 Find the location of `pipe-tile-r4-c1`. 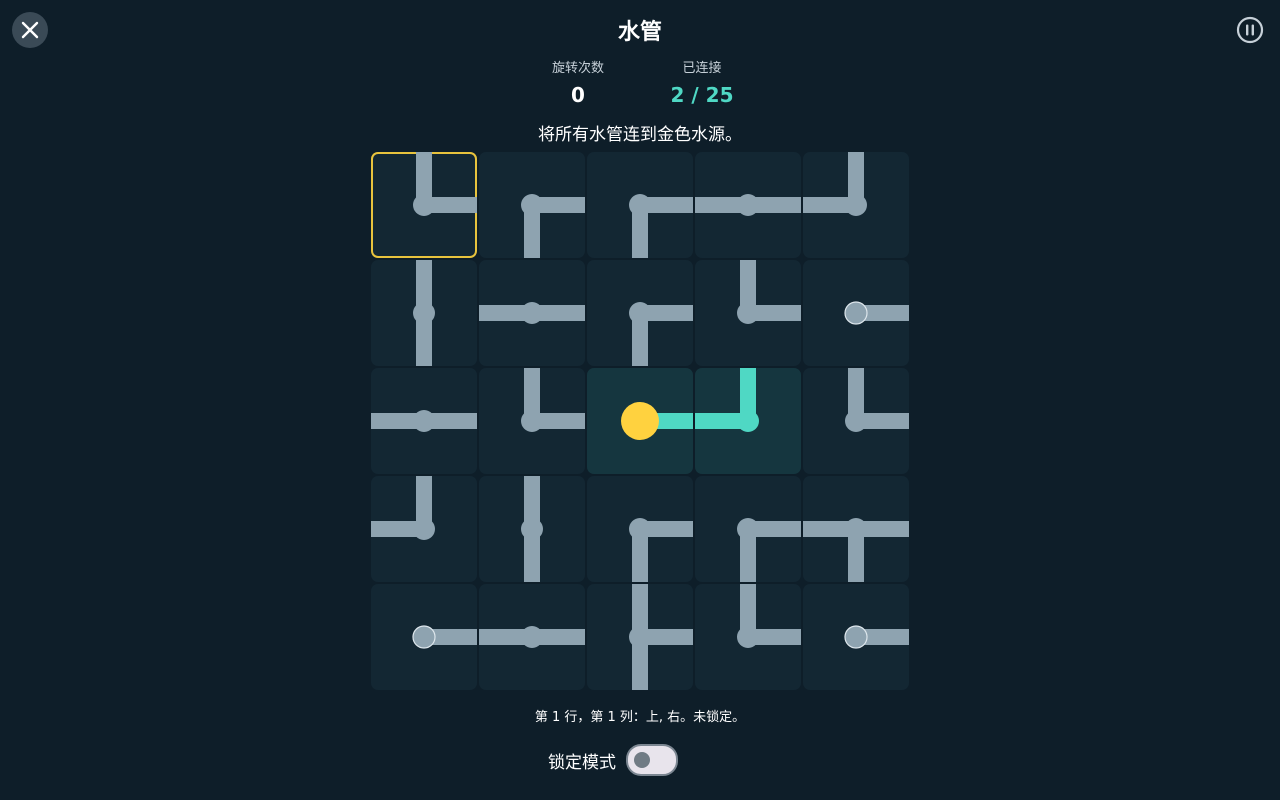

pipe-tile-r4-c1 is located at coordinates (424, 529).